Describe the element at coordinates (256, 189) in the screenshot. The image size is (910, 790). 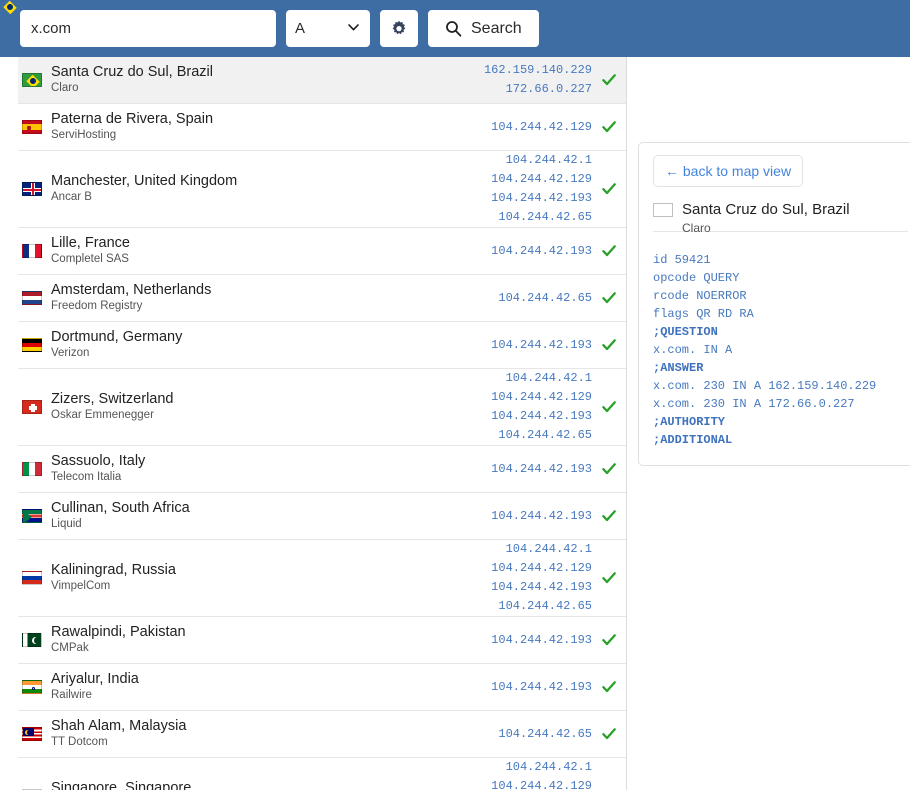
I see `row-location: Manchester, United Kingdom Ancar B` at that location.